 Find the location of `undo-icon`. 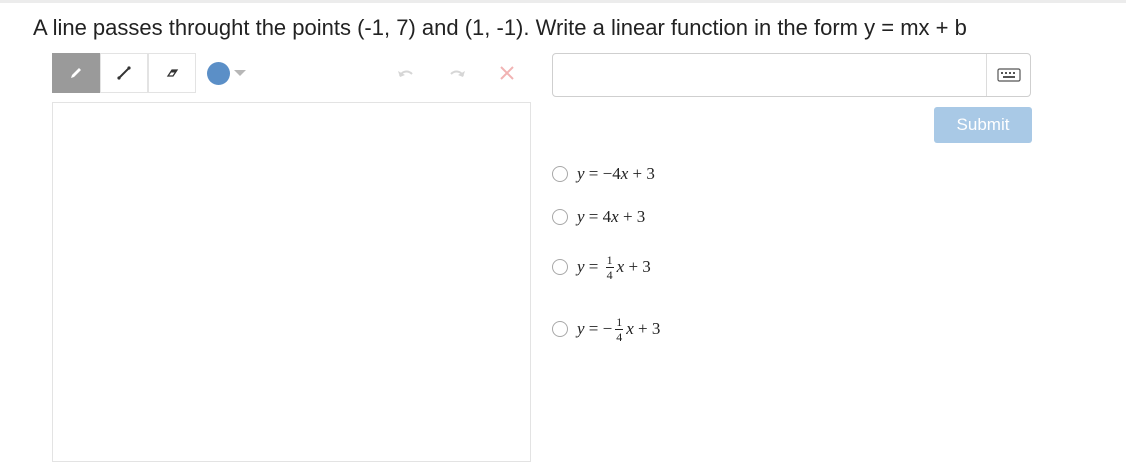

undo-icon is located at coordinates (405, 73).